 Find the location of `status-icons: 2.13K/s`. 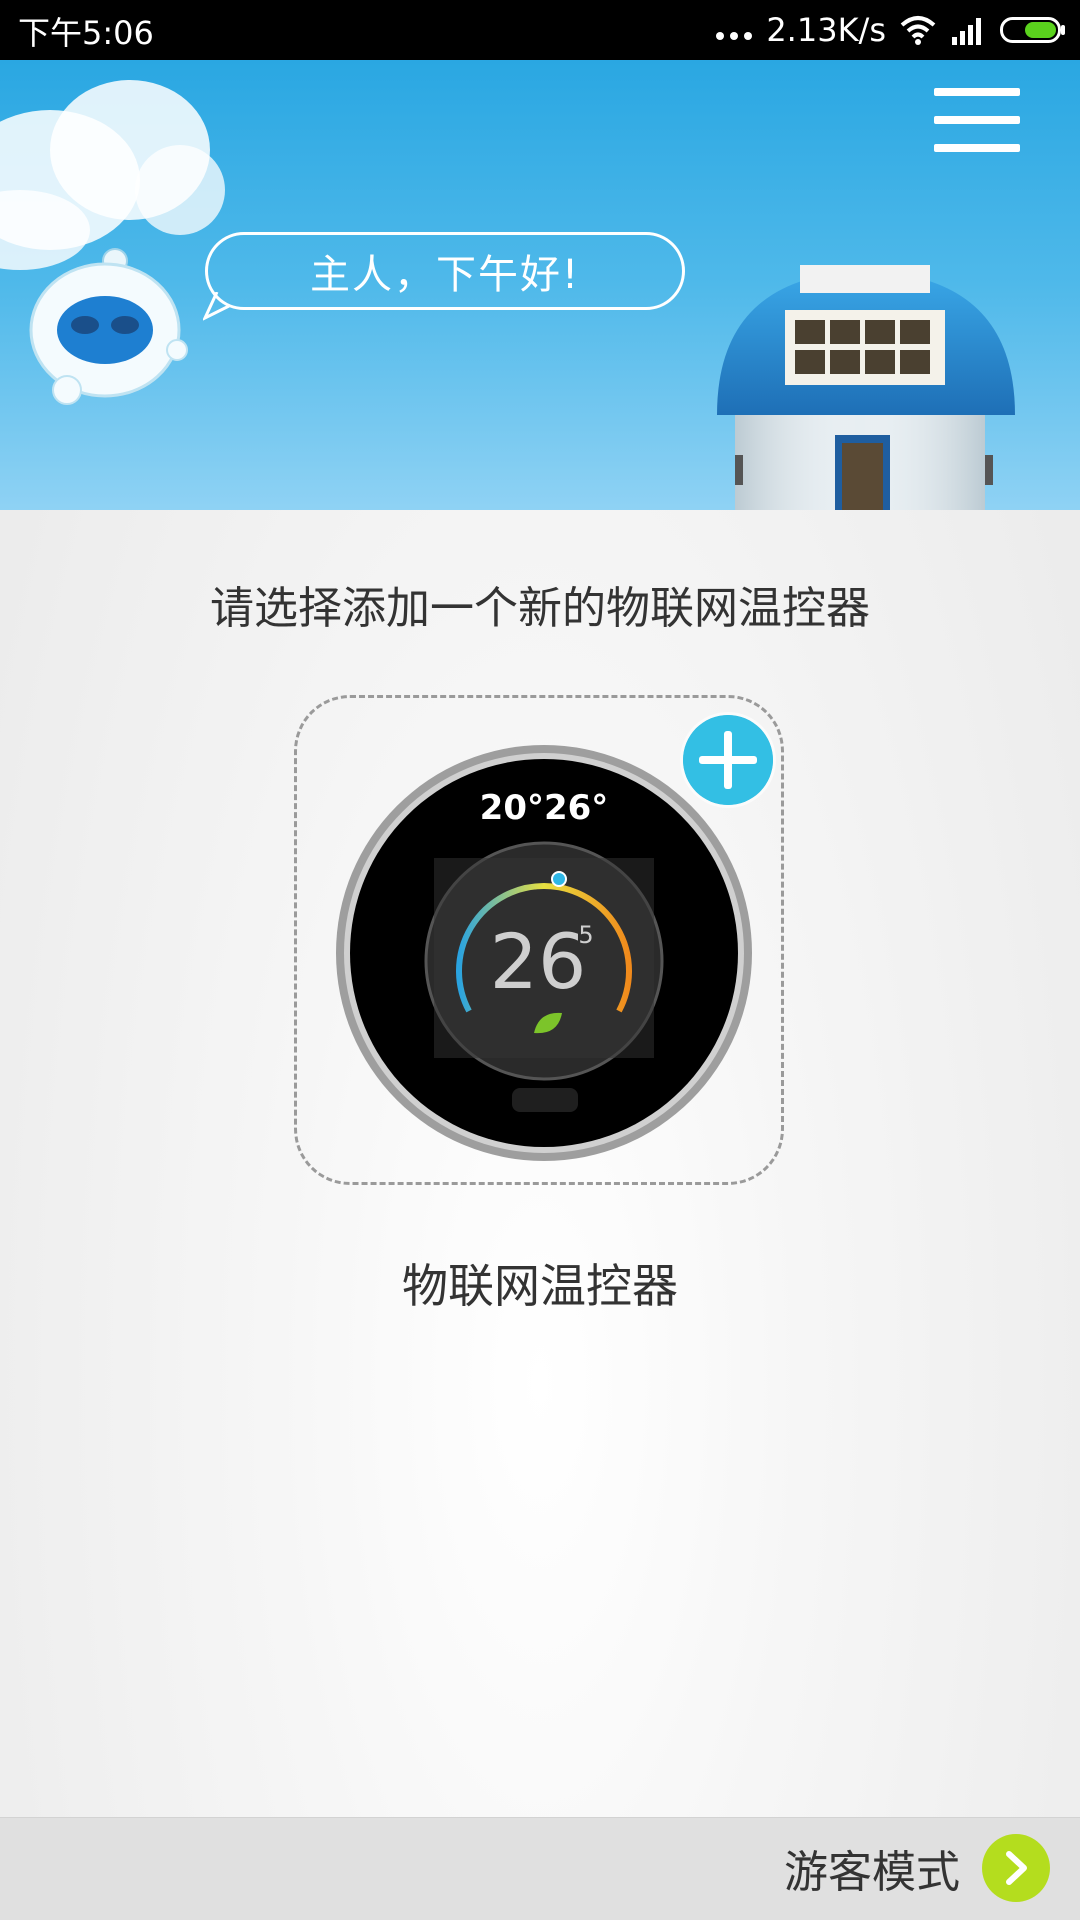

status-icons: 2.13K/s is located at coordinates (891, 30).